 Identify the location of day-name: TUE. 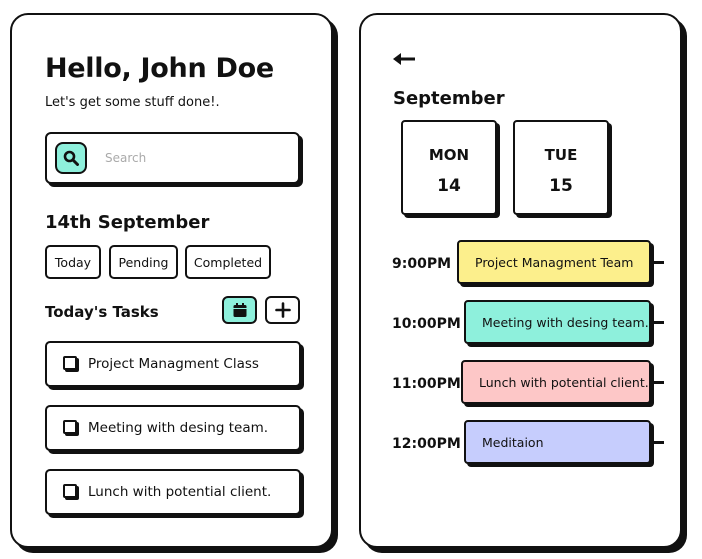
(561, 155).